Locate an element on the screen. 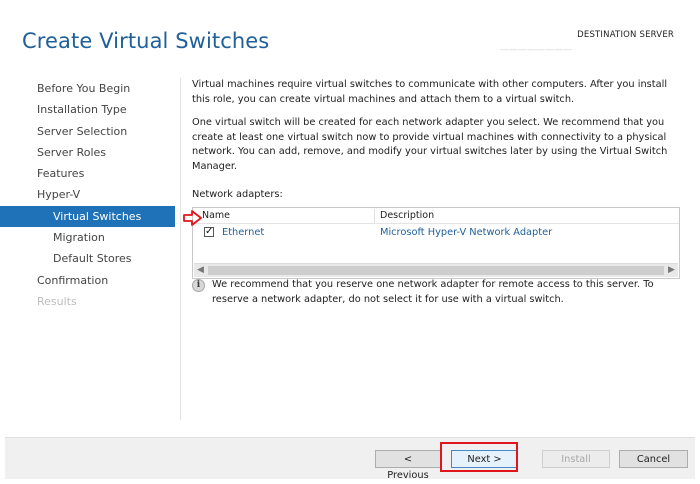 This screenshot has width=700, height=484. cancel-button: Cancel is located at coordinates (653, 459).